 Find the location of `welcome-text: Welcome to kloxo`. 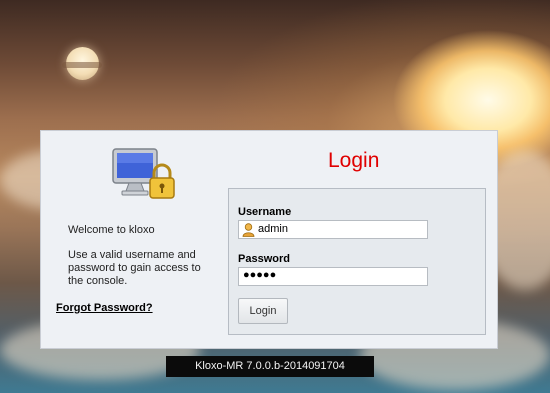

welcome-text: Welcome to kloxo is located at coordinates (111, 230).